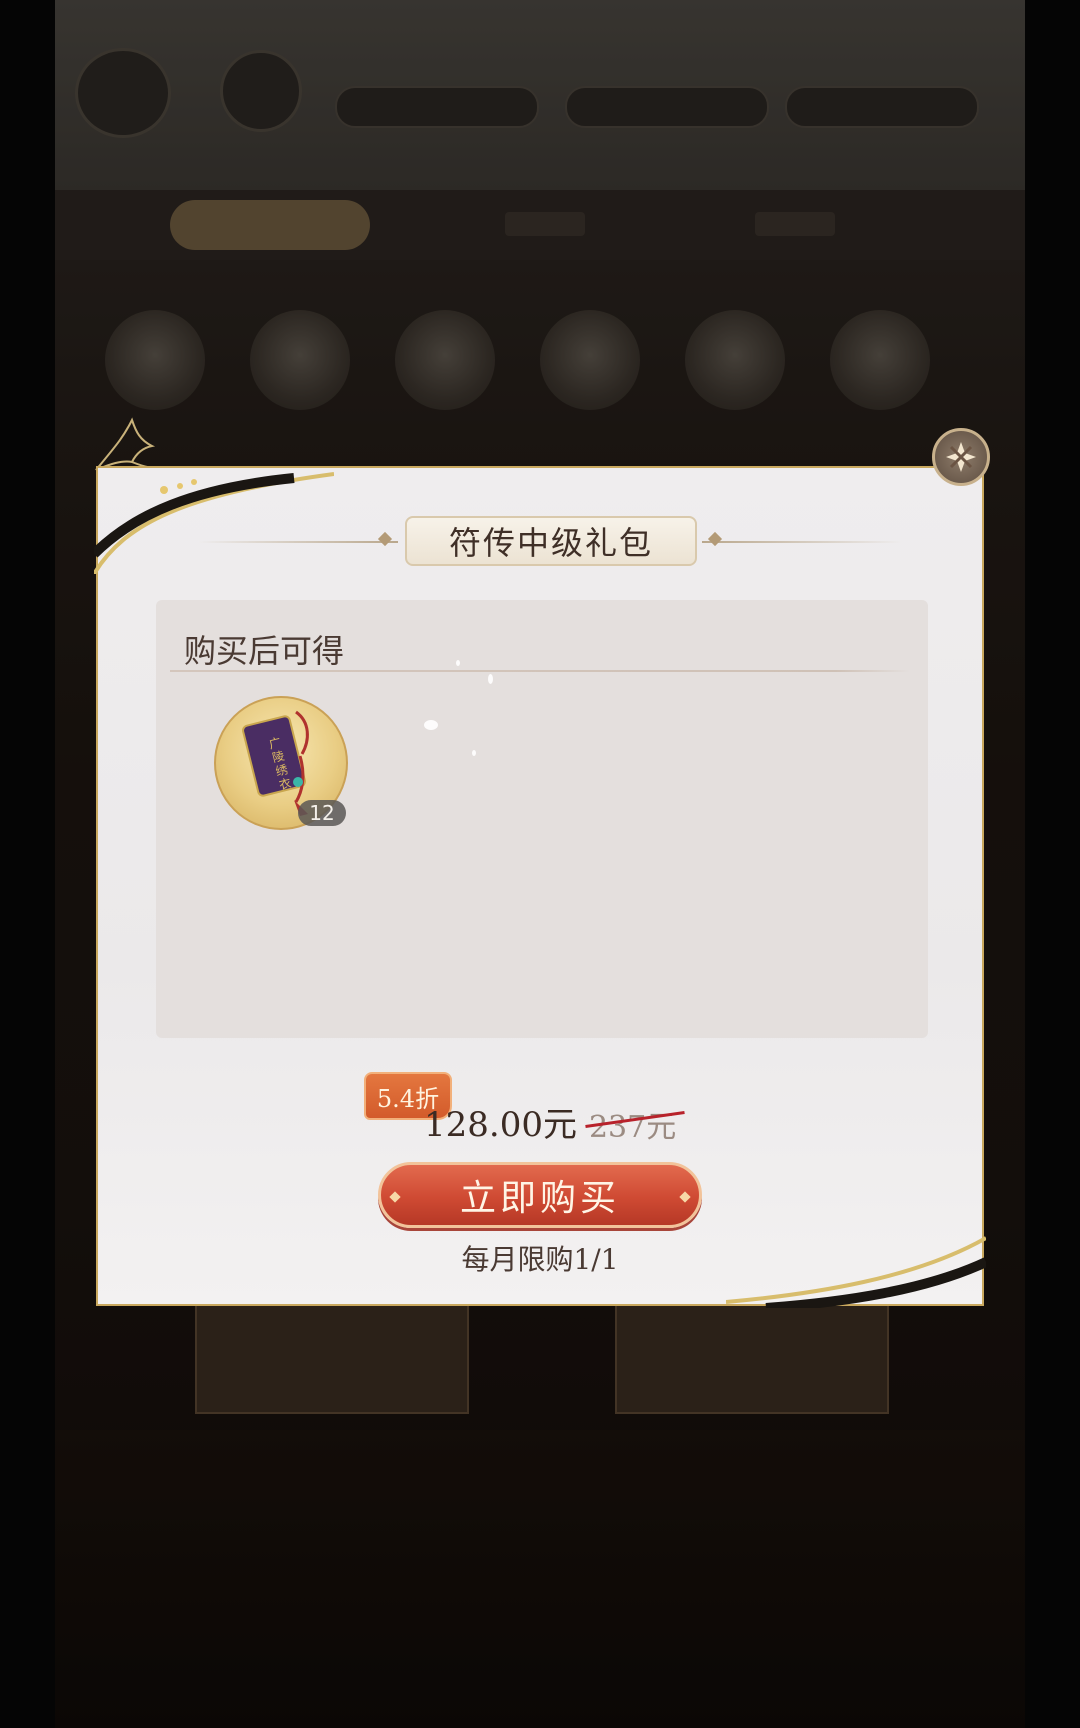  I want to click on price-original: 237元, so click(635, 1124).